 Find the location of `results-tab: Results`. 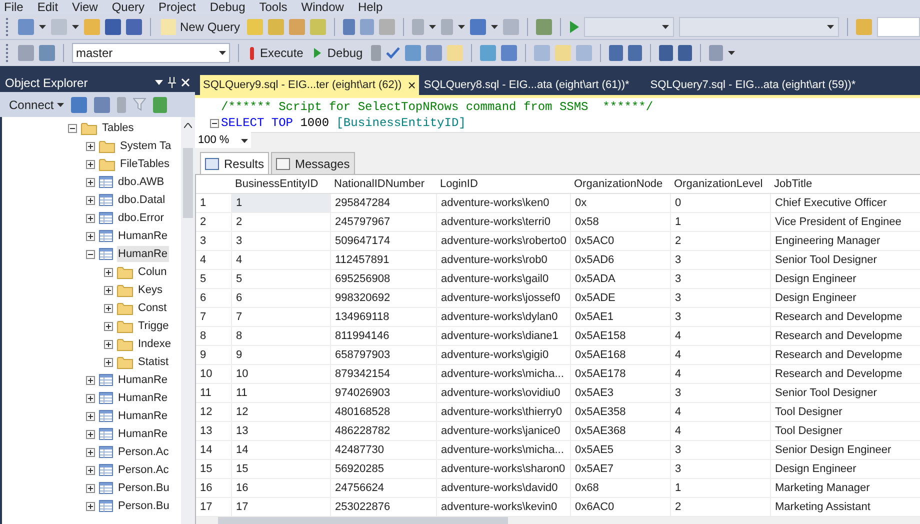

results-tab: Results is located at coordinates (235, 163).